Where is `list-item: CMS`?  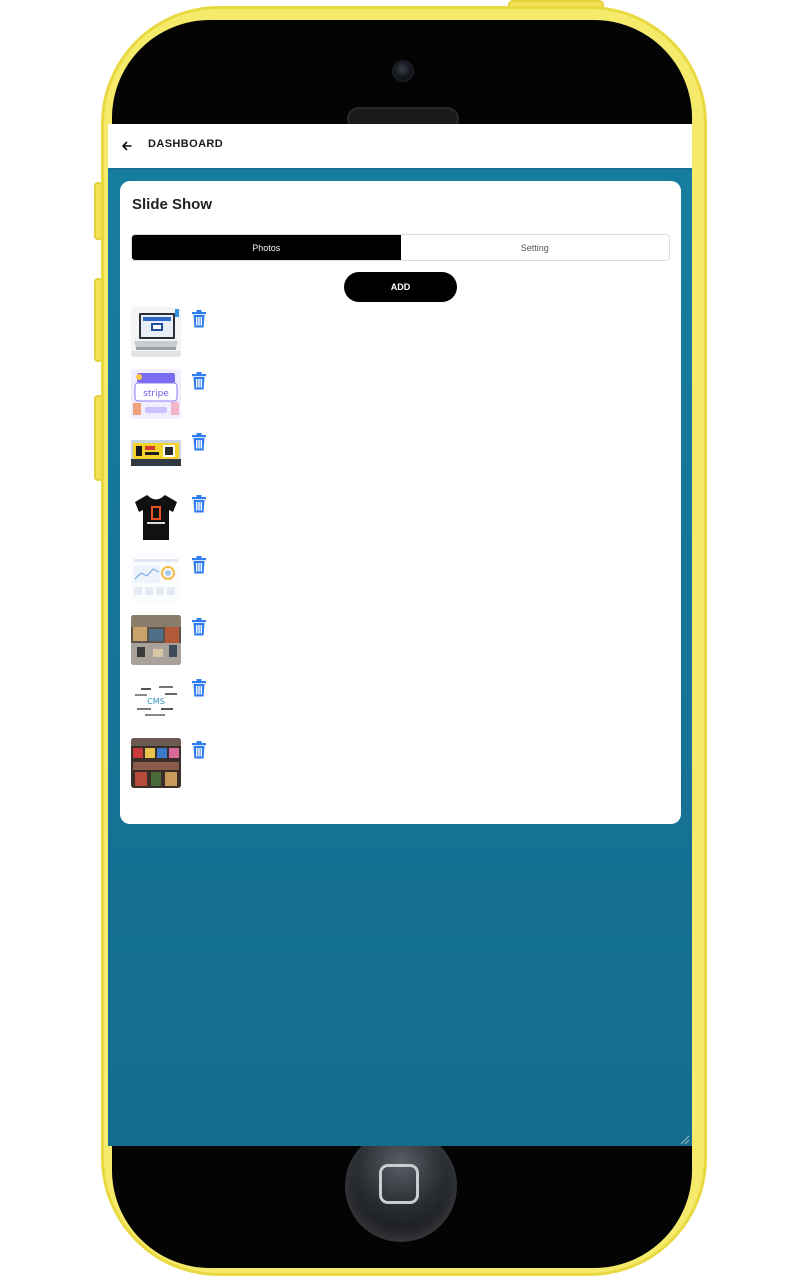 list-item: CMS is located at coordinates (401, 707).